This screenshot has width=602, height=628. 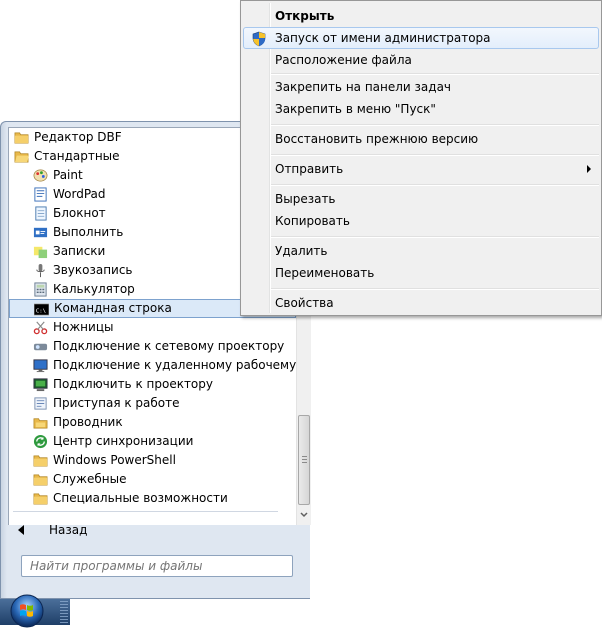 What do you see at coordinates (77, 156) in the screenshot?
I see `item-label: Стандартные` at bounding box center [77, 156].